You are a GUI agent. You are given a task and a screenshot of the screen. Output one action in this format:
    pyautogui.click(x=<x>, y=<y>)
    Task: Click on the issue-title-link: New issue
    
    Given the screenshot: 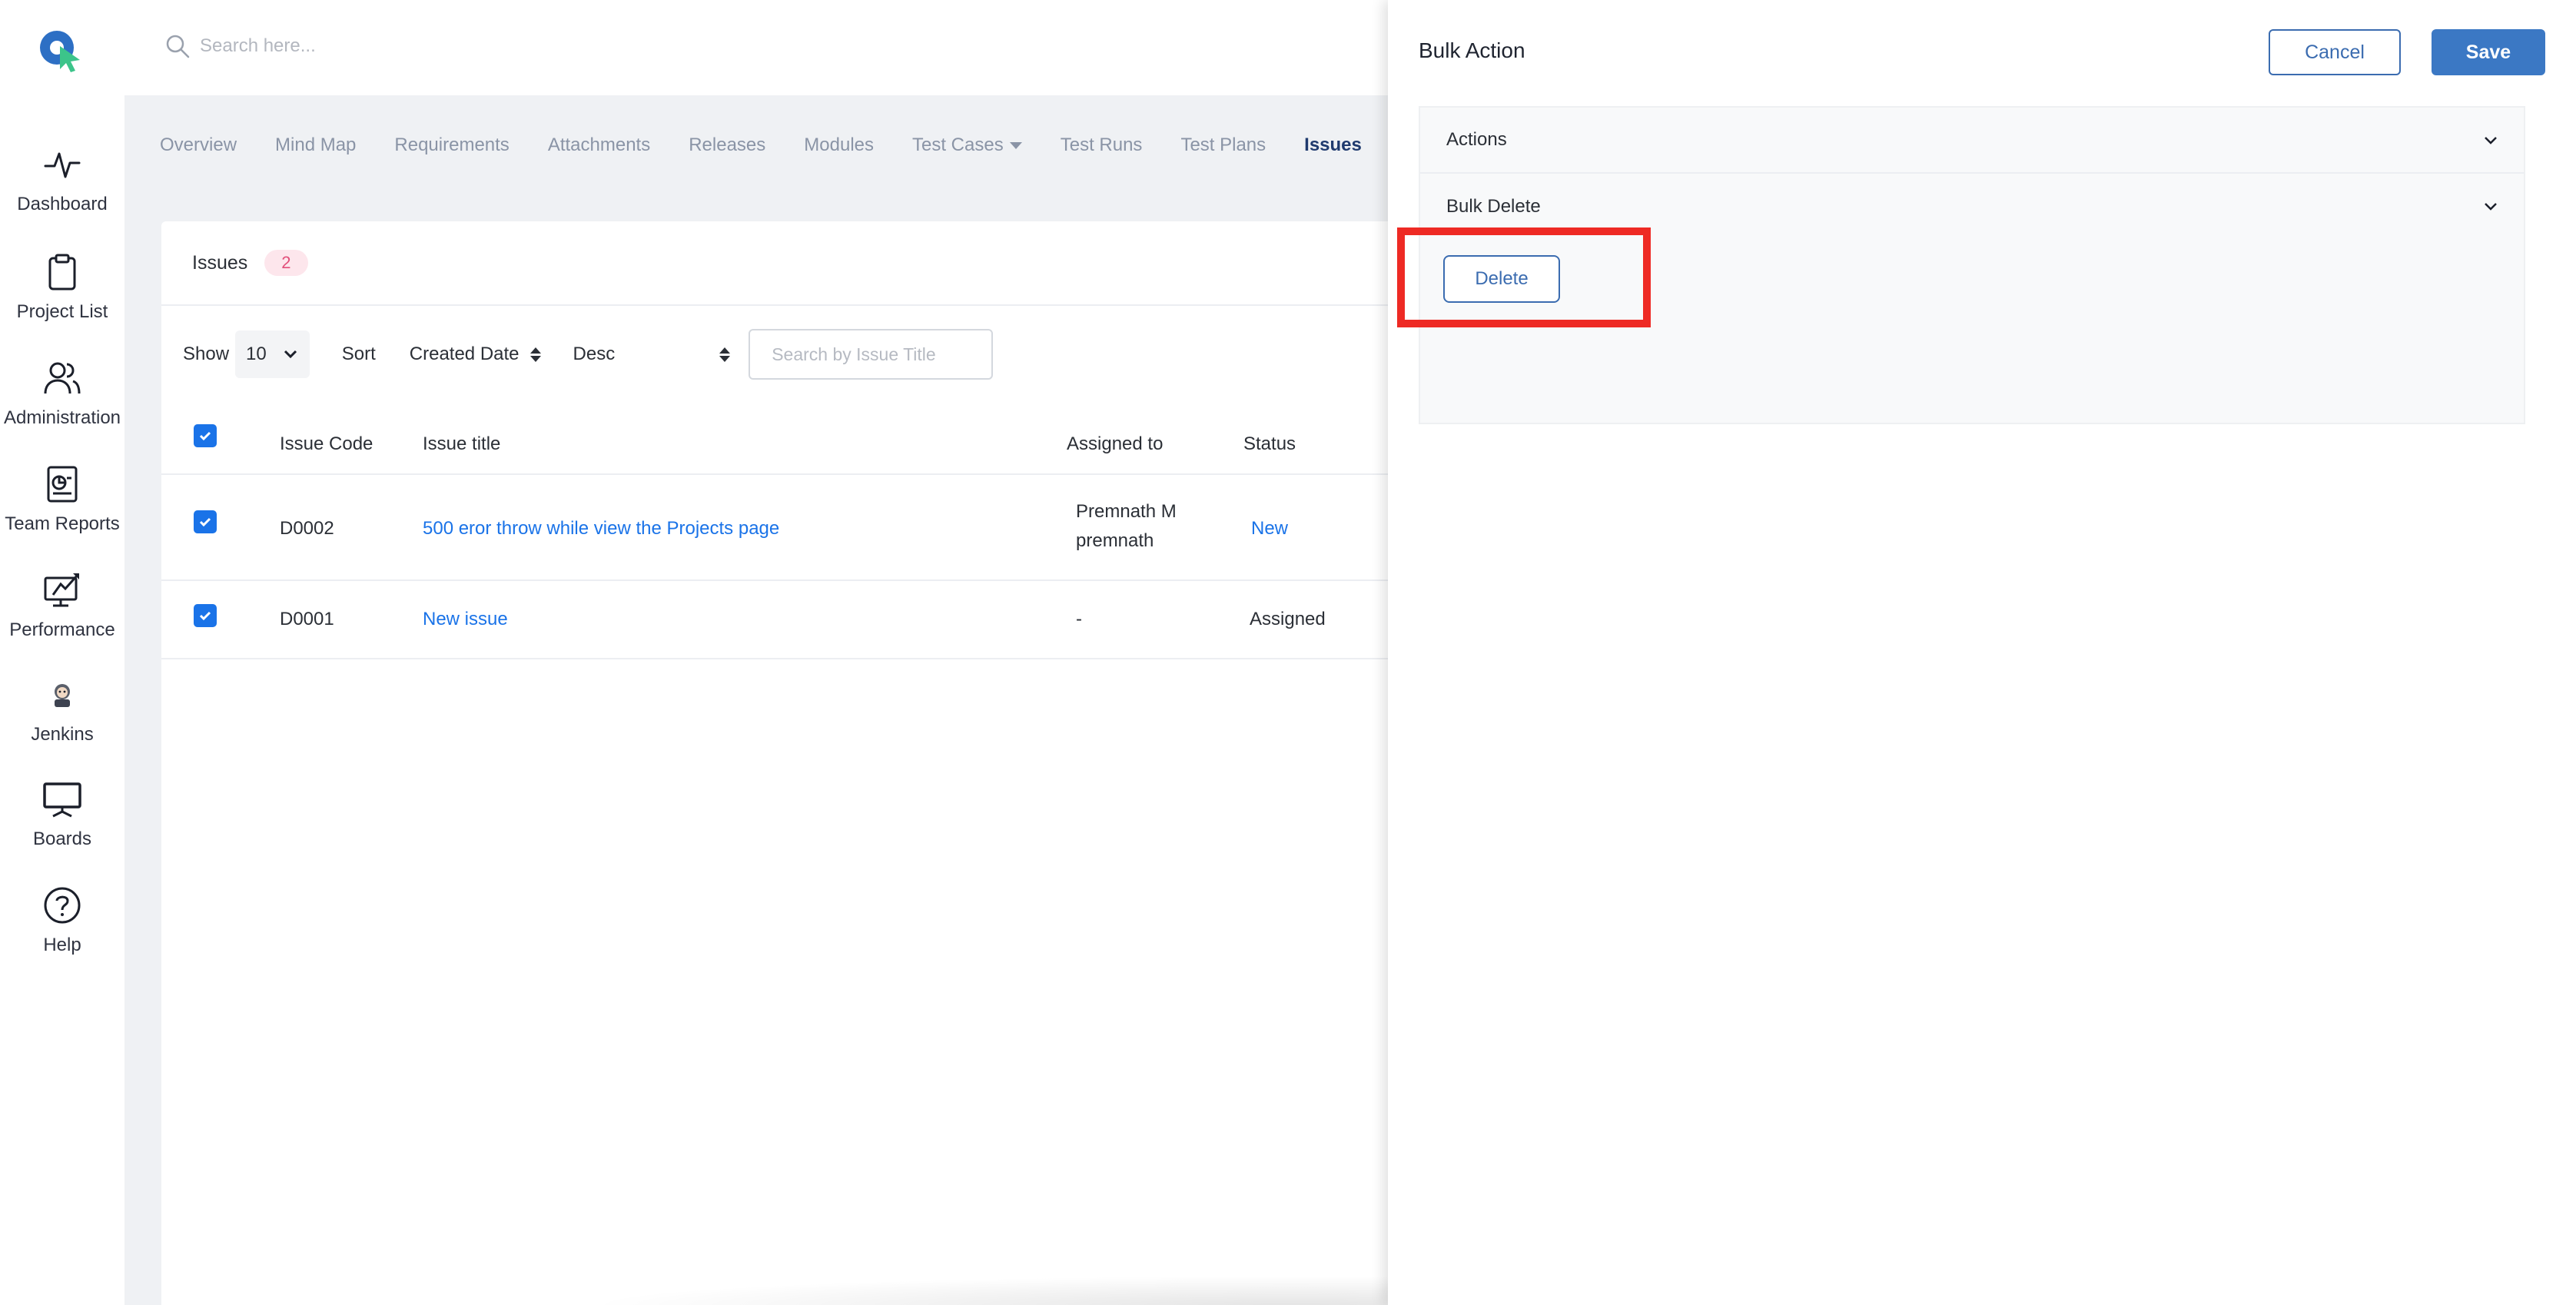 What is the action you would take?
    pyautogui.click(x=465, y=619)
    